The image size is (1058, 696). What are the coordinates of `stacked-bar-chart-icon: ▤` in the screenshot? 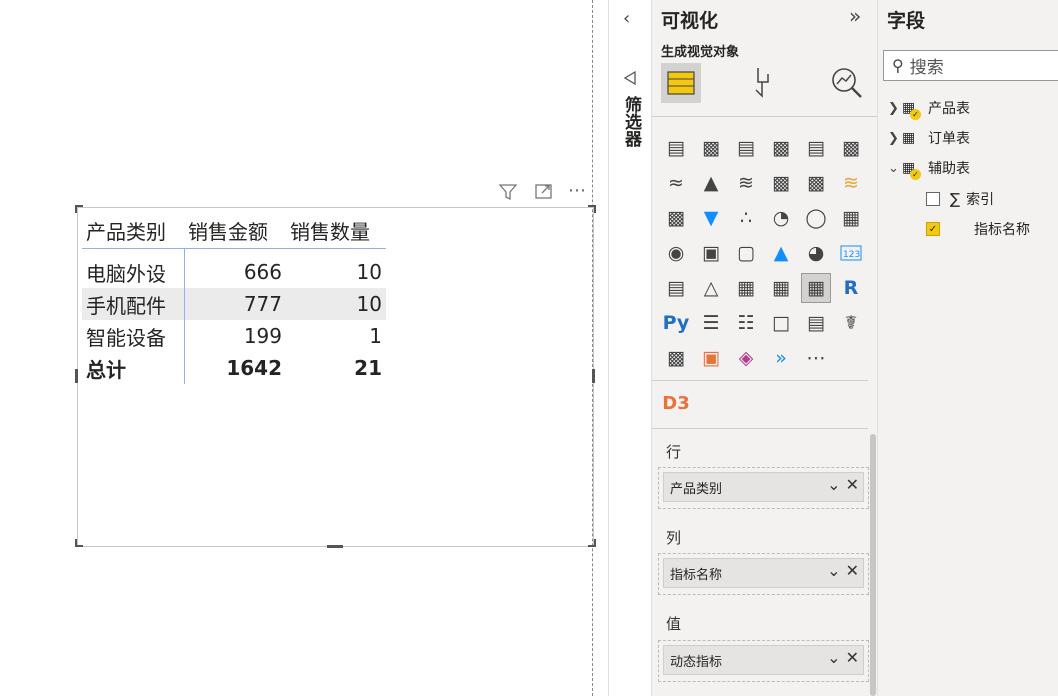 It's located at (676, 148).